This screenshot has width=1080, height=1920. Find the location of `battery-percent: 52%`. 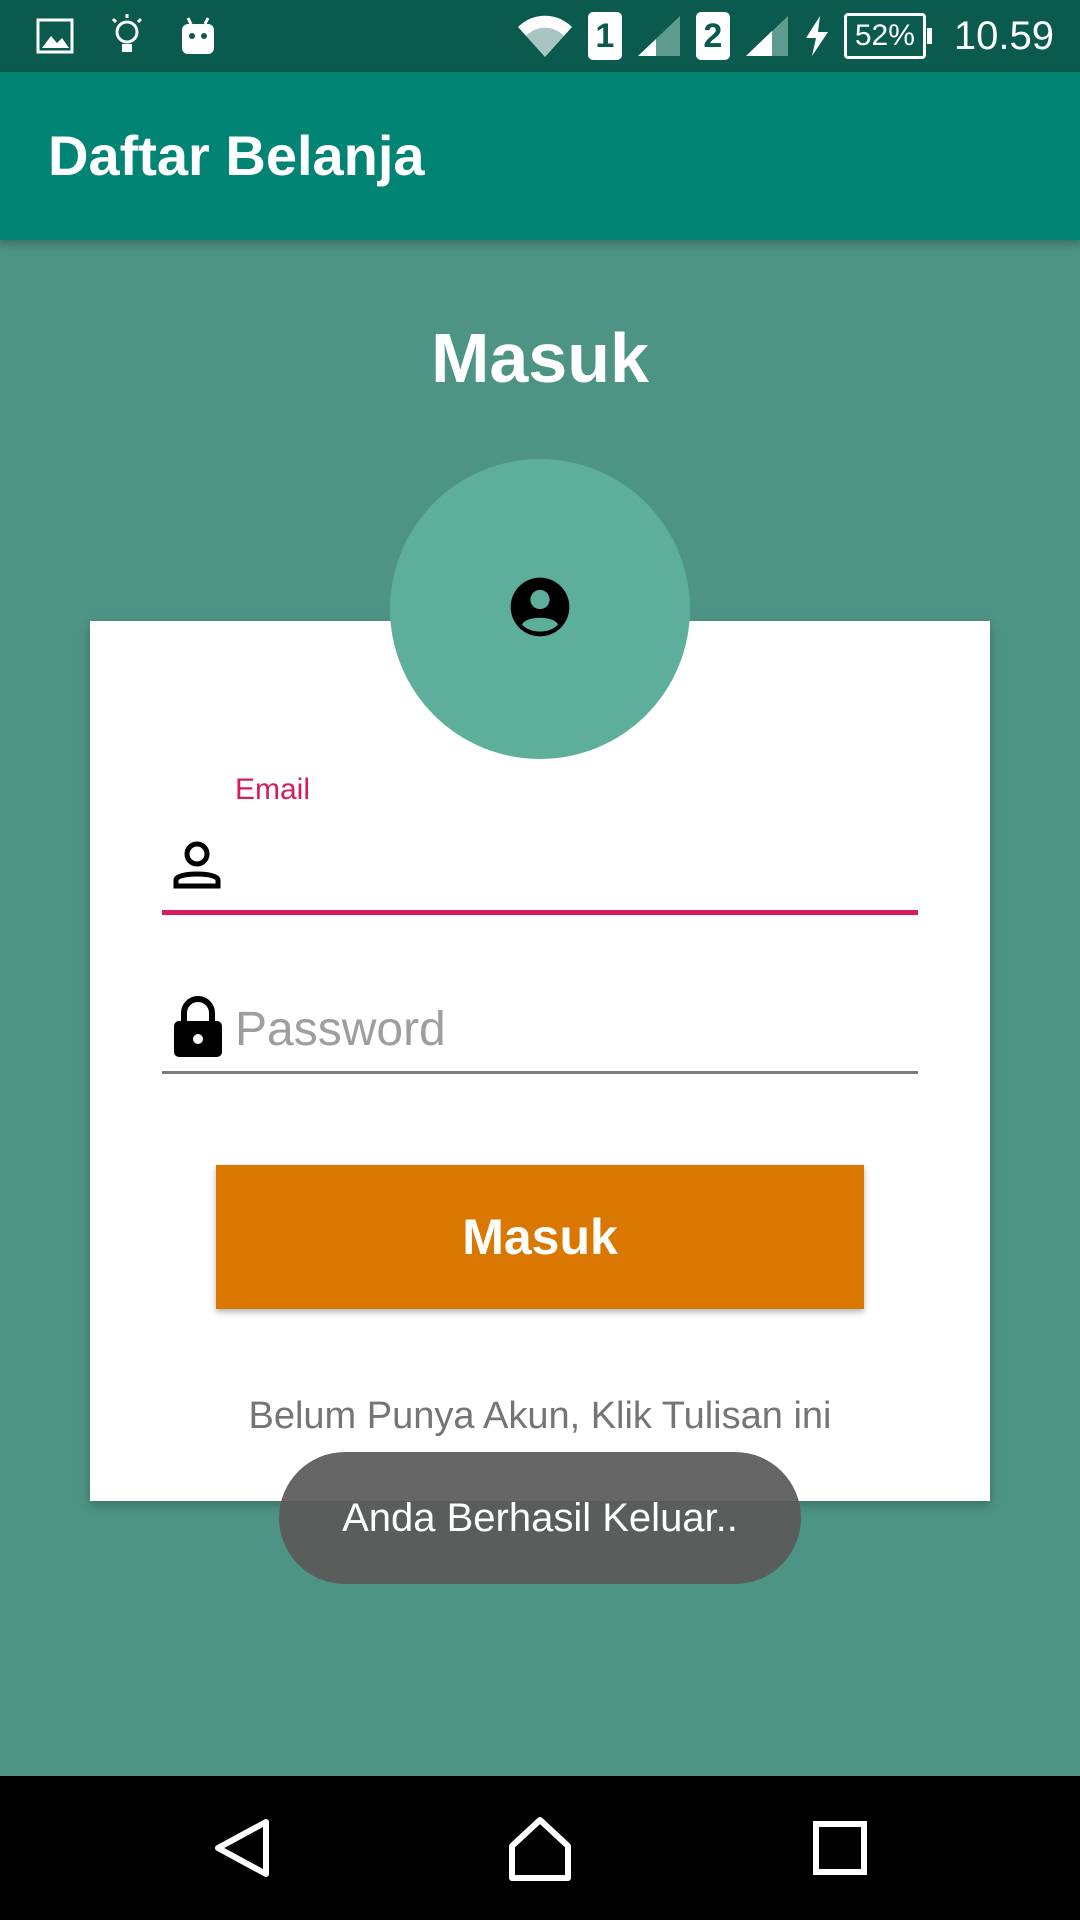

battery-percent: 52% is located at coordinates (884, 35).